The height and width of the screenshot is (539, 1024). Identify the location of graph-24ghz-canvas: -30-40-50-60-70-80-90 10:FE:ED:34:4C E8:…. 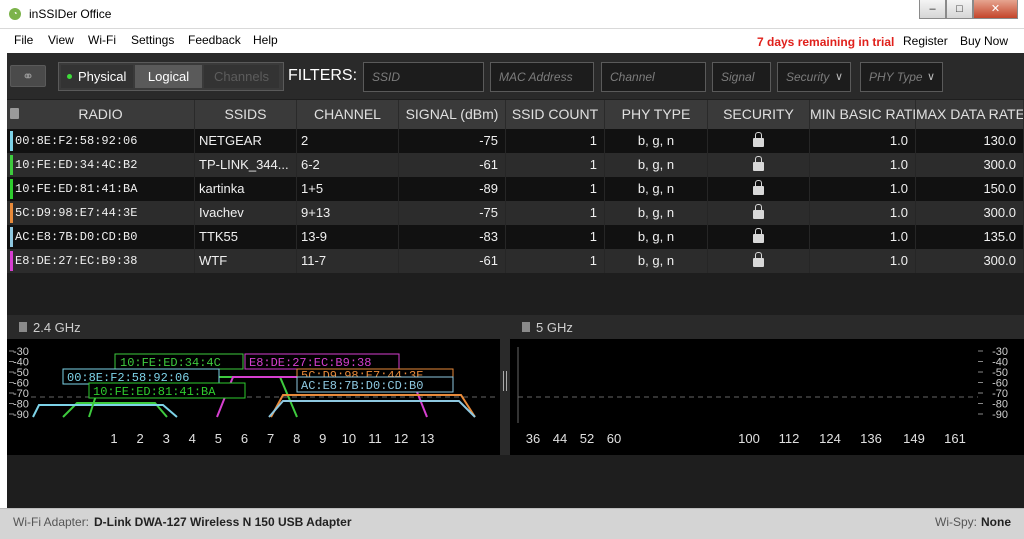
(253, 396).